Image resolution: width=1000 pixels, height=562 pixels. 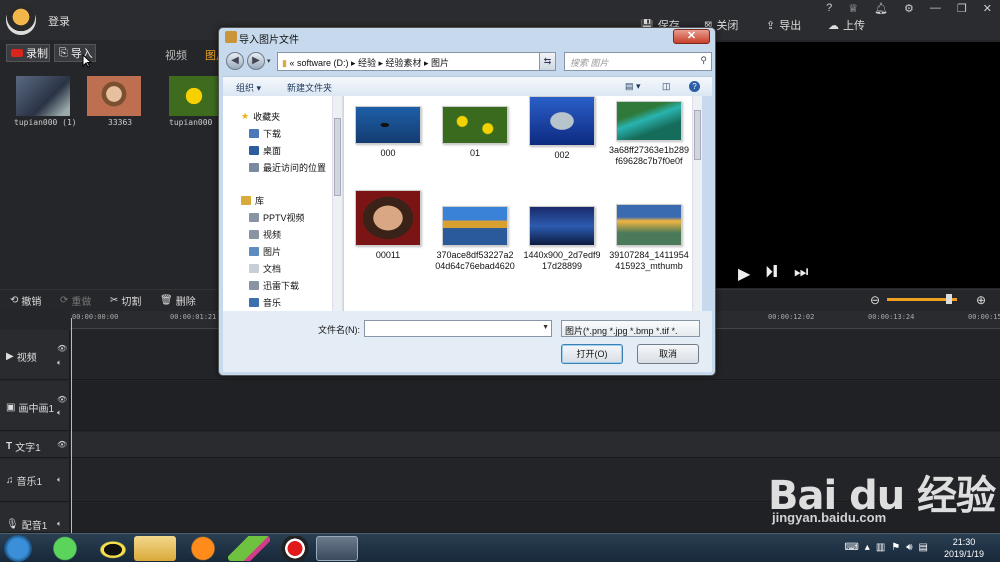 I want to click on login-link: 登录, so click(x=59, y=21).